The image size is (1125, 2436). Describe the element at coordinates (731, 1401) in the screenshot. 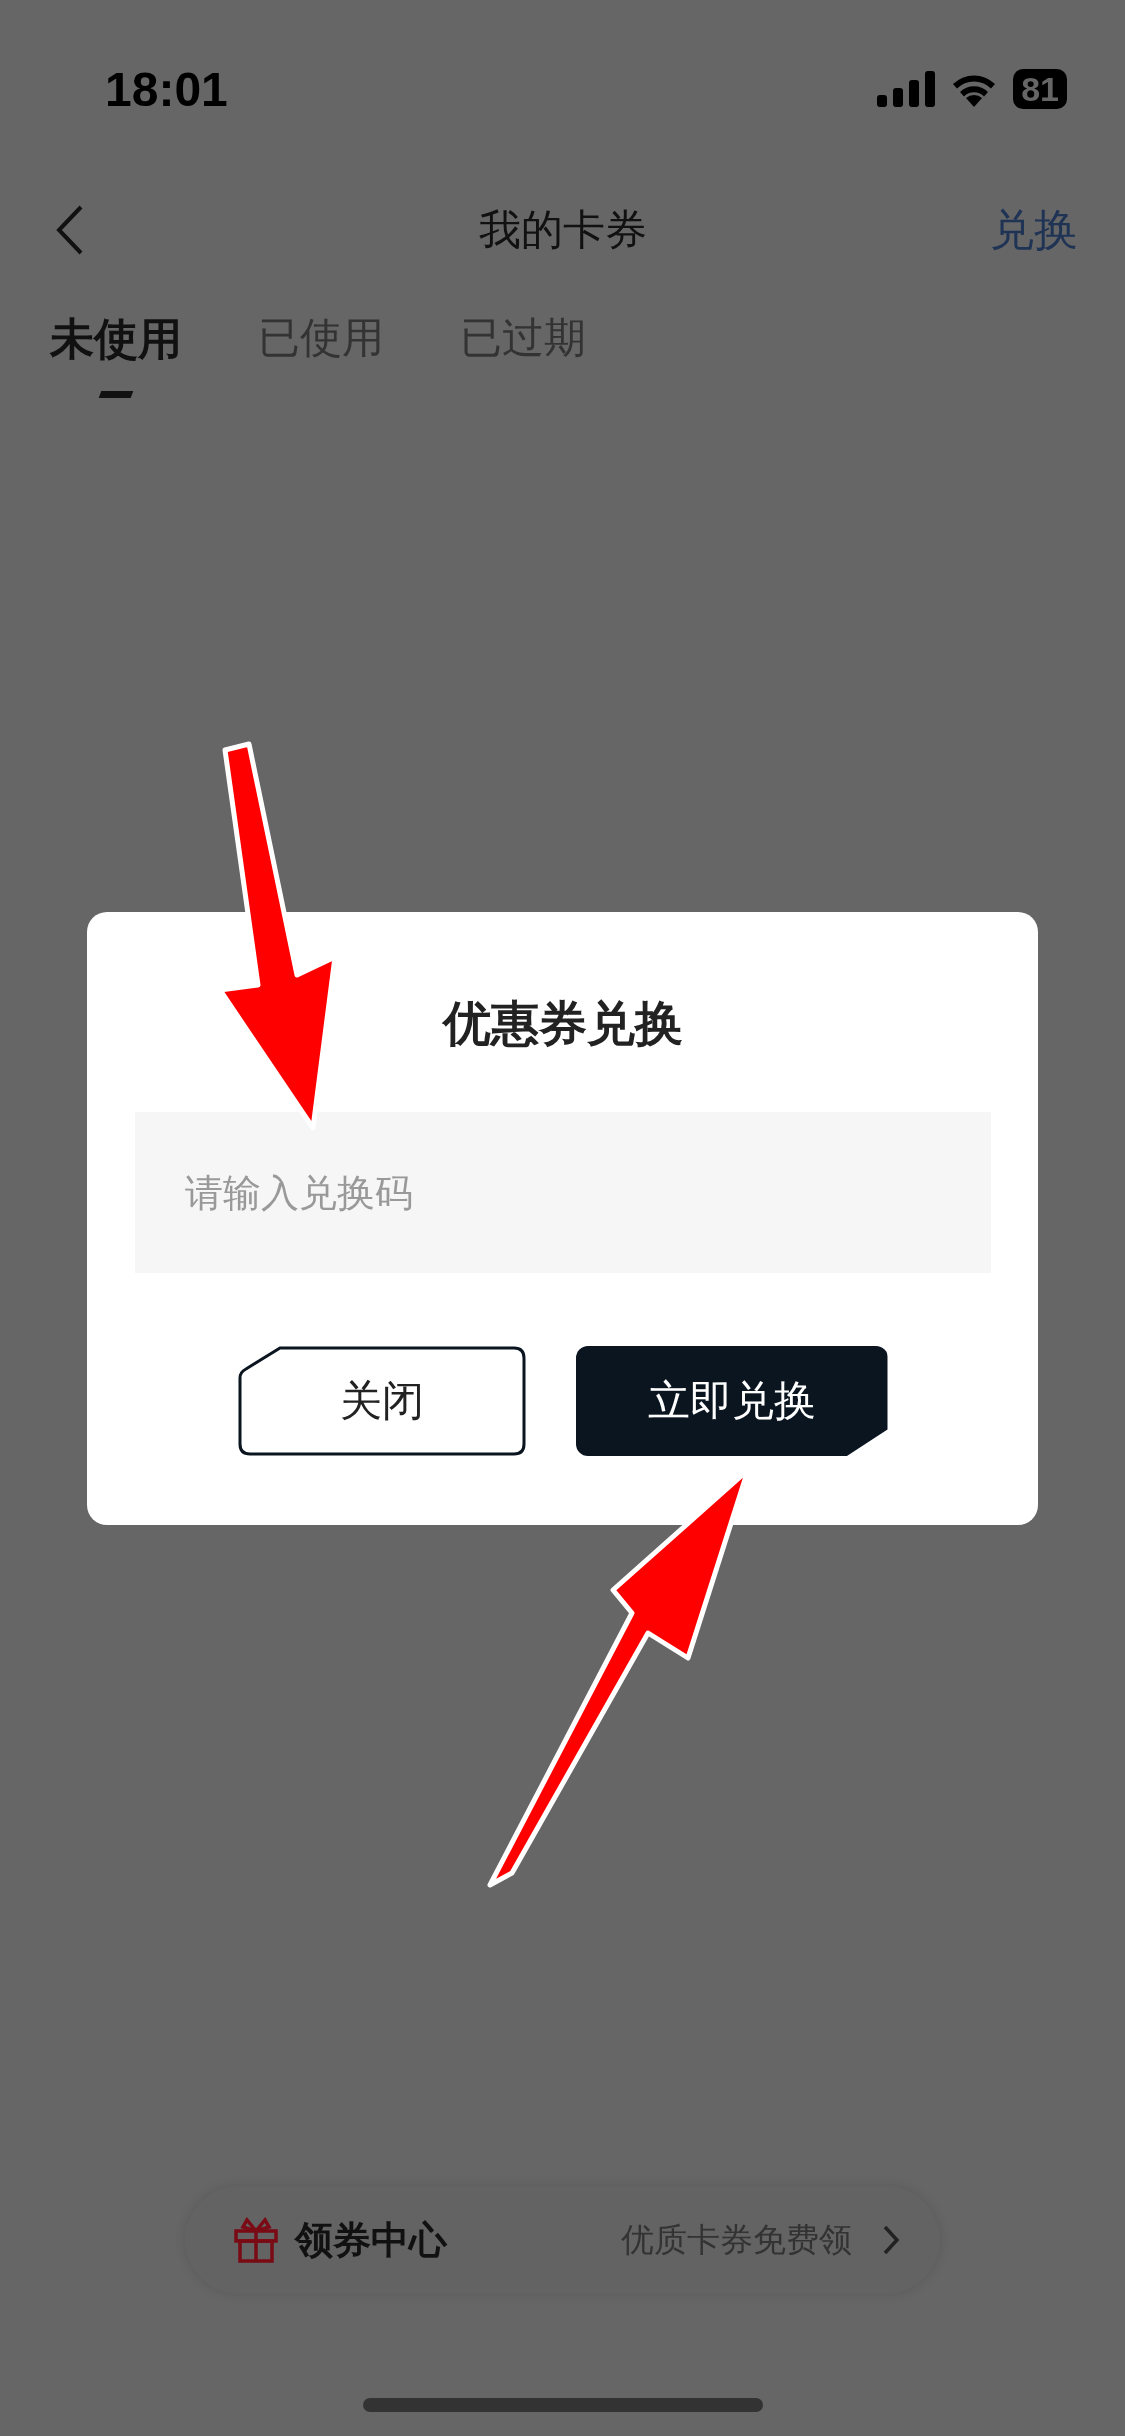

I see `redeem-button: 立即兑换` at that location.